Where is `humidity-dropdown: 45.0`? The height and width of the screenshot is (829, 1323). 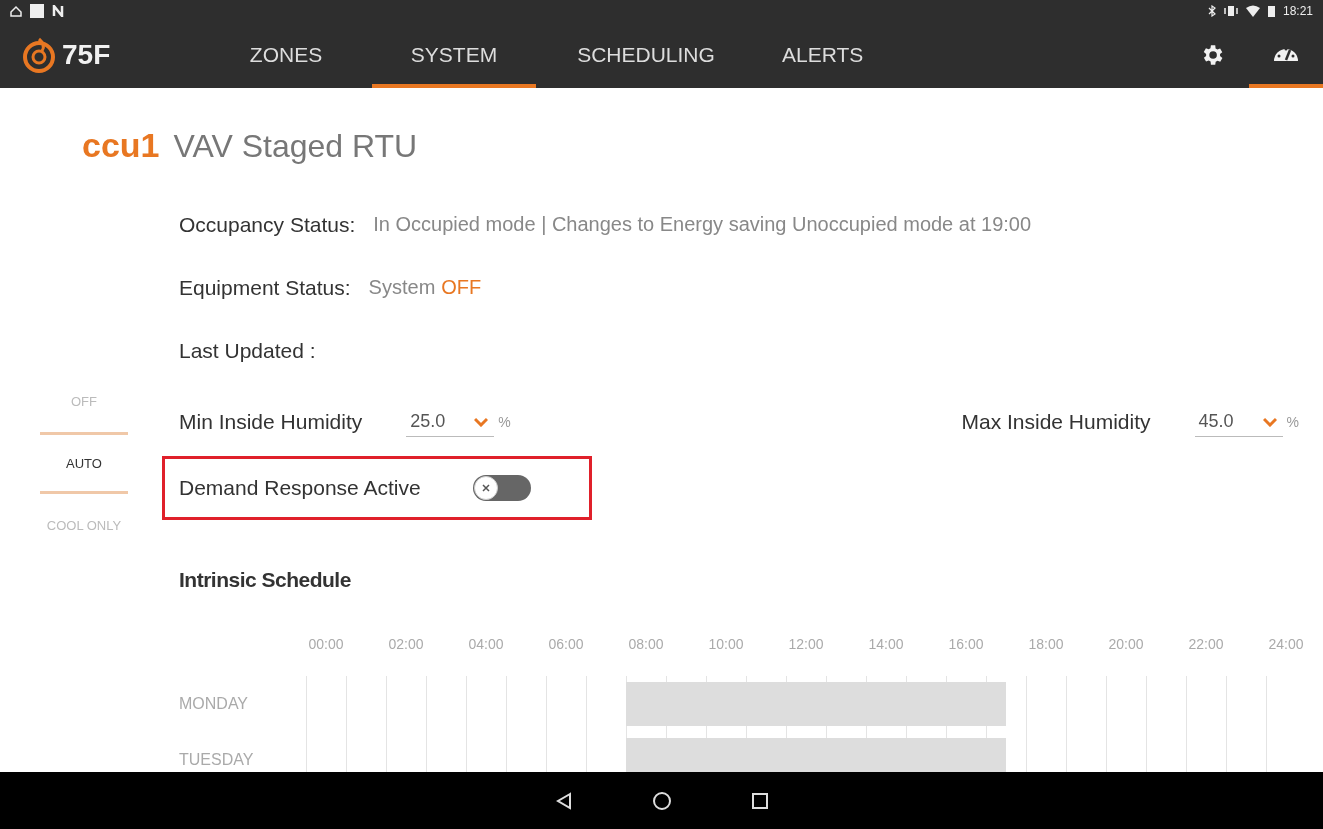
humidity-dropdown: 45.0 is located at coordinates (1238, 422).